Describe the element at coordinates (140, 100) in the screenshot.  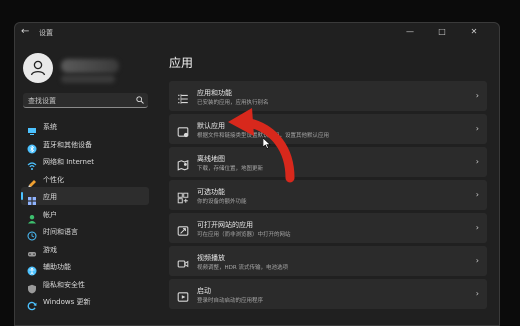
I see `search-icon` at that location.